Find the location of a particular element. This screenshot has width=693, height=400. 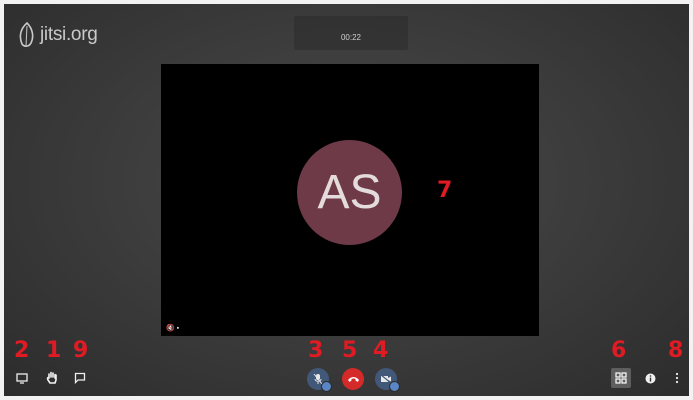

more-options-button is located at coordinates (677, 378).